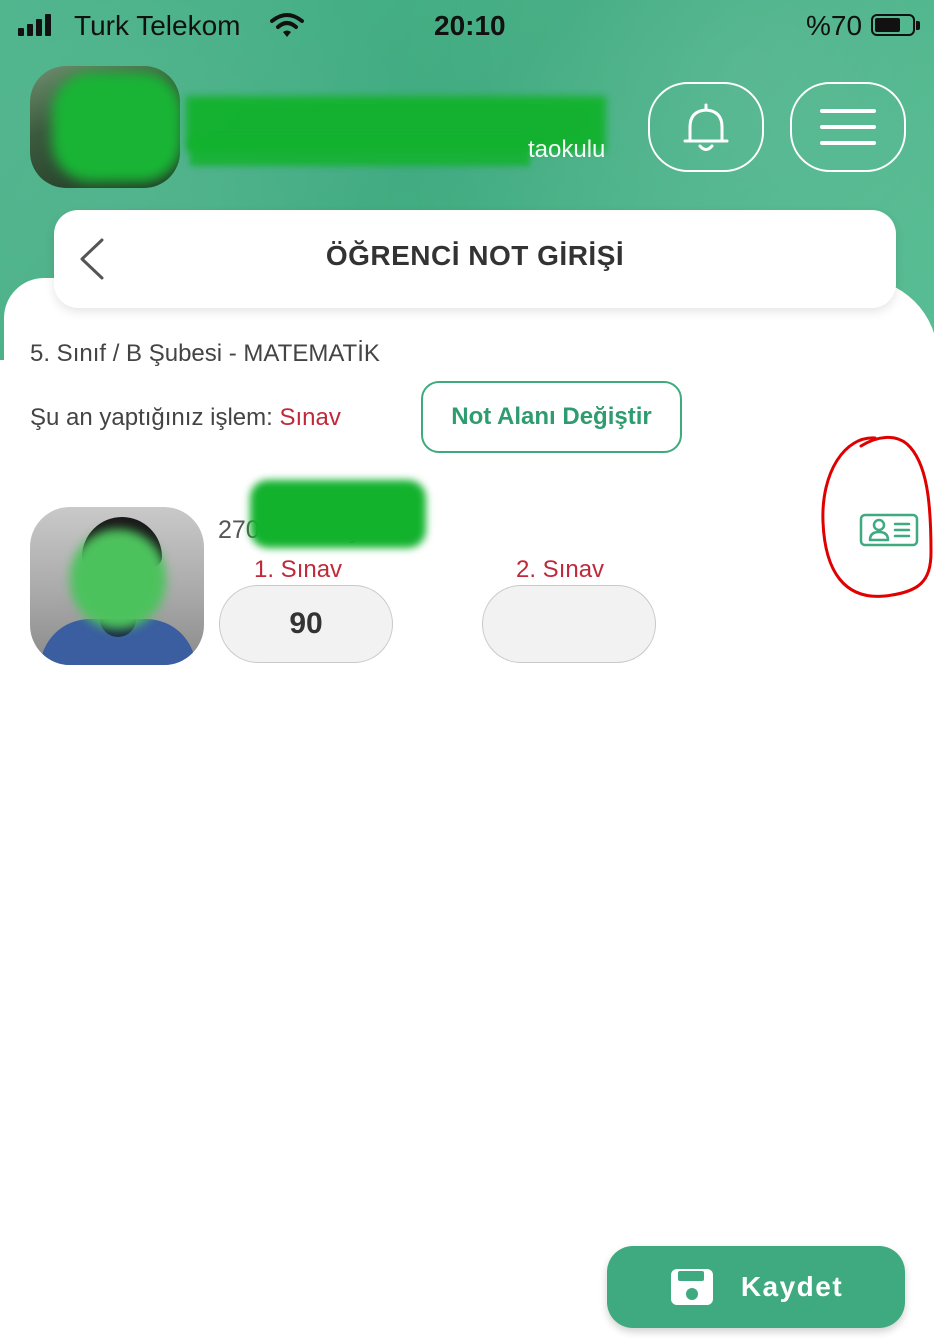 The image size is (934, 1338). I want to click on student-photo, so click(117, 586).